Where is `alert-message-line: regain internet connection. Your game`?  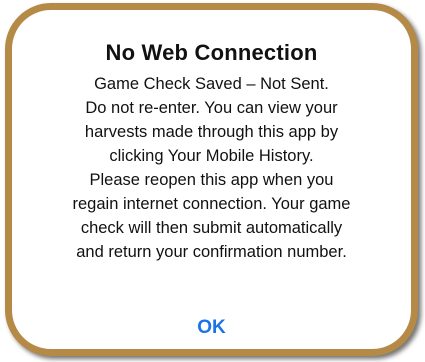 alert-message-line: regain internet connection. Your game is located at coordinates (211, 204).